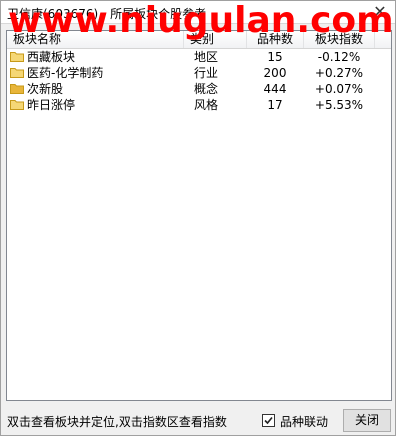  What do you see at coordinates (275, 39) in the screenshot?
I see `header-count: 品种数` at bounding box center [275, 39].